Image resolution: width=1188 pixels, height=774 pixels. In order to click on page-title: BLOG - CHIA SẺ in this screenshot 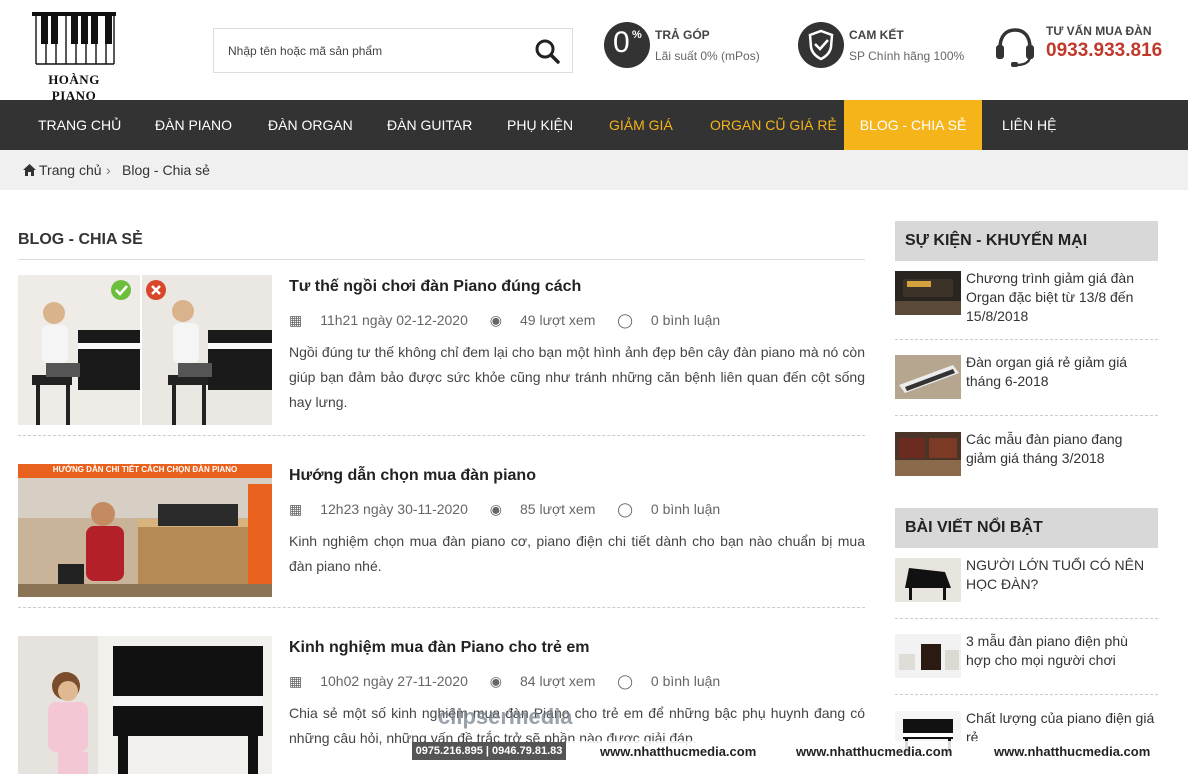, I will do `click(80, 239)`.